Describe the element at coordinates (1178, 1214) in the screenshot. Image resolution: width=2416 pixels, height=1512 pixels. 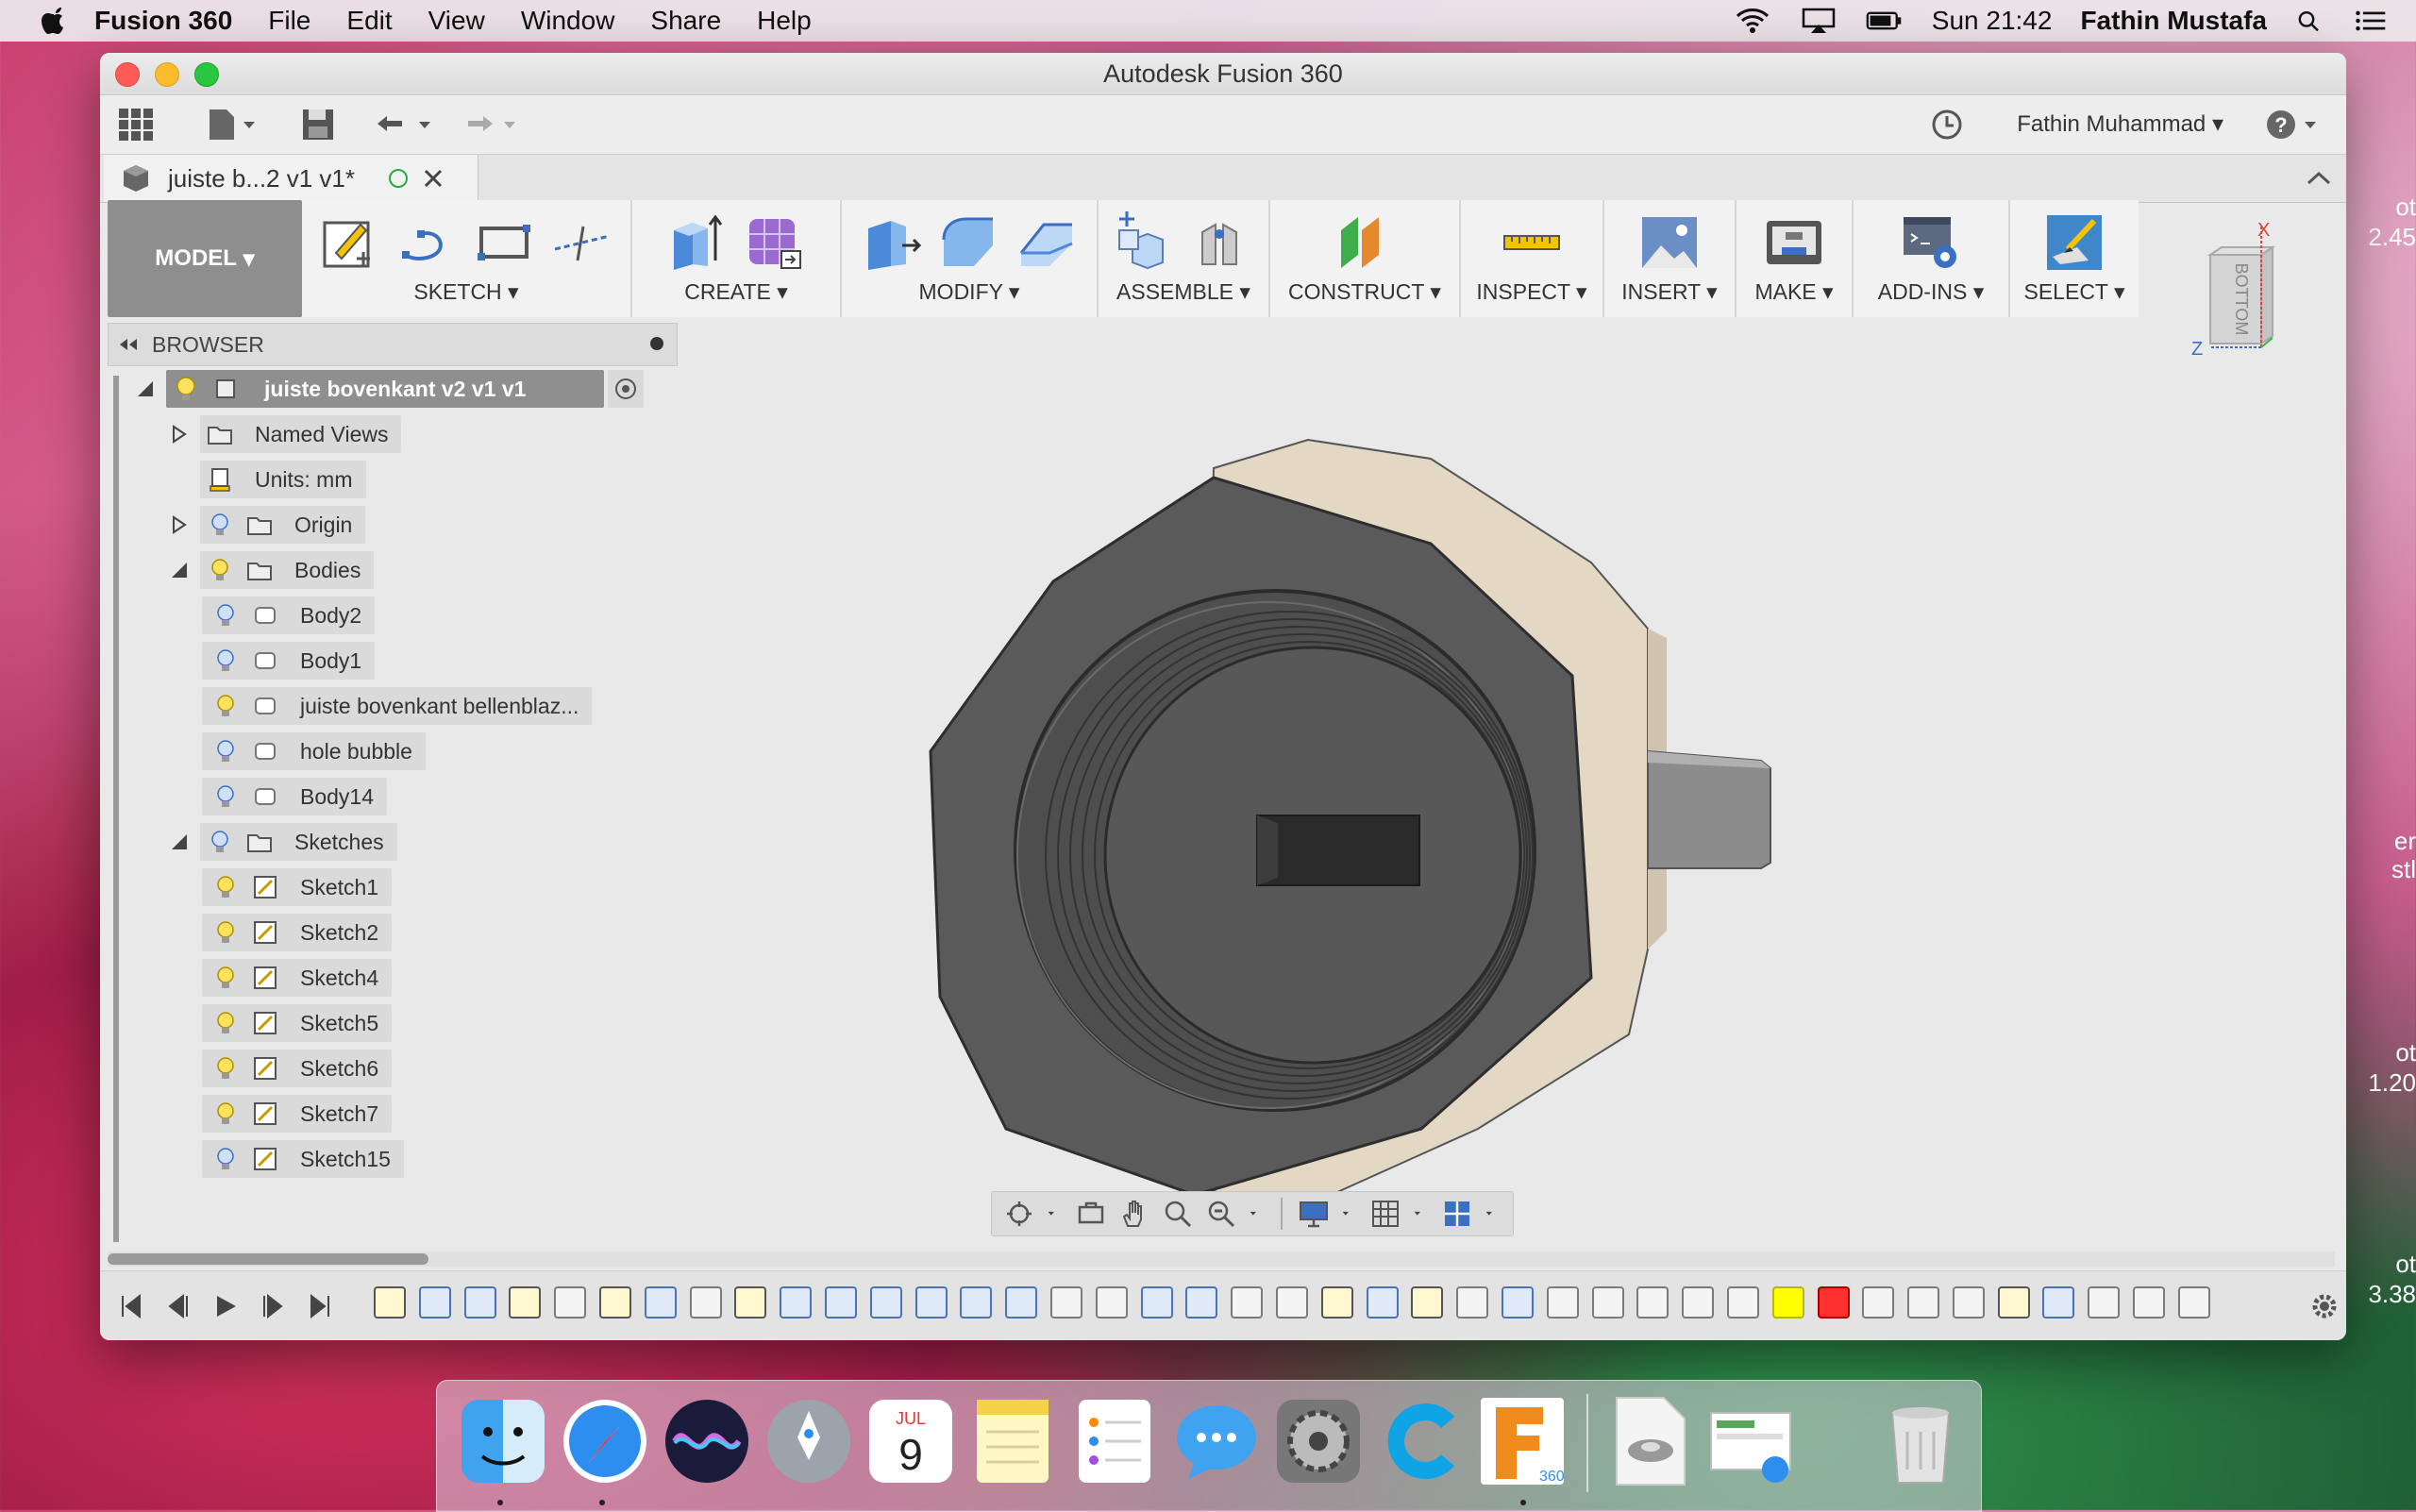
I see `zoom-icon` at that location.